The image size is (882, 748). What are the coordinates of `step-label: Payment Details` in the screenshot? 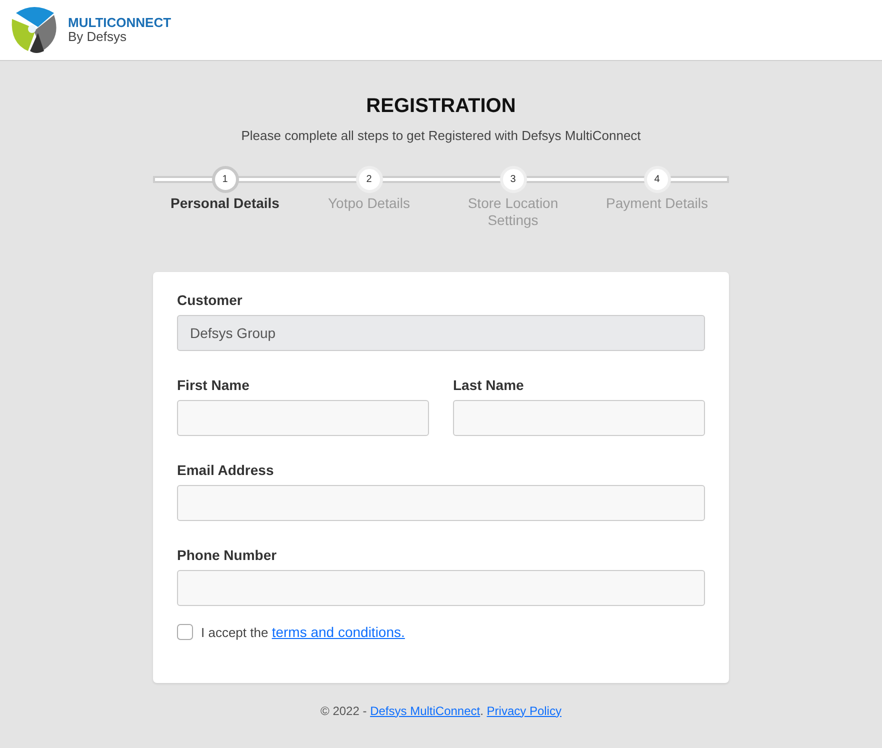 It's located at (657, 203).